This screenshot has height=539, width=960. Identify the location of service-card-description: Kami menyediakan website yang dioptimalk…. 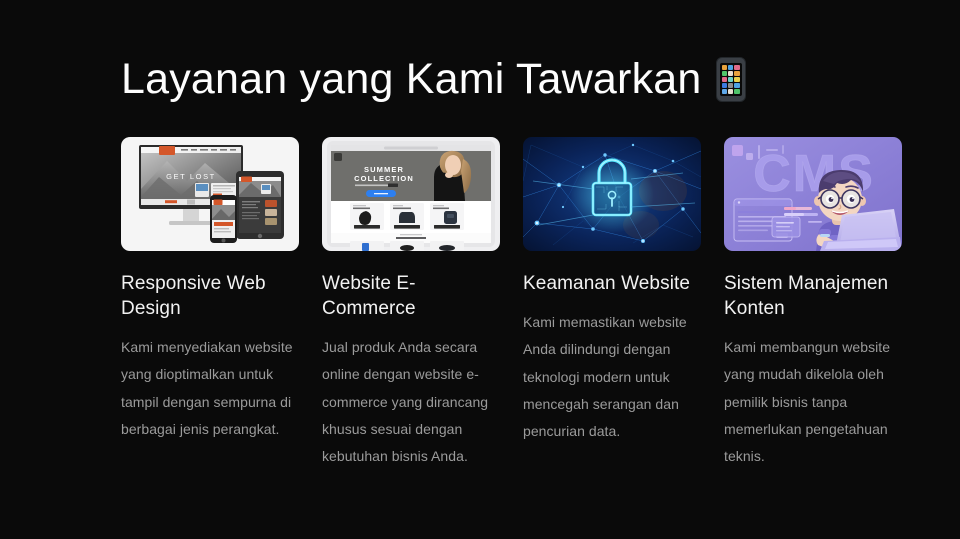
(207, 388).